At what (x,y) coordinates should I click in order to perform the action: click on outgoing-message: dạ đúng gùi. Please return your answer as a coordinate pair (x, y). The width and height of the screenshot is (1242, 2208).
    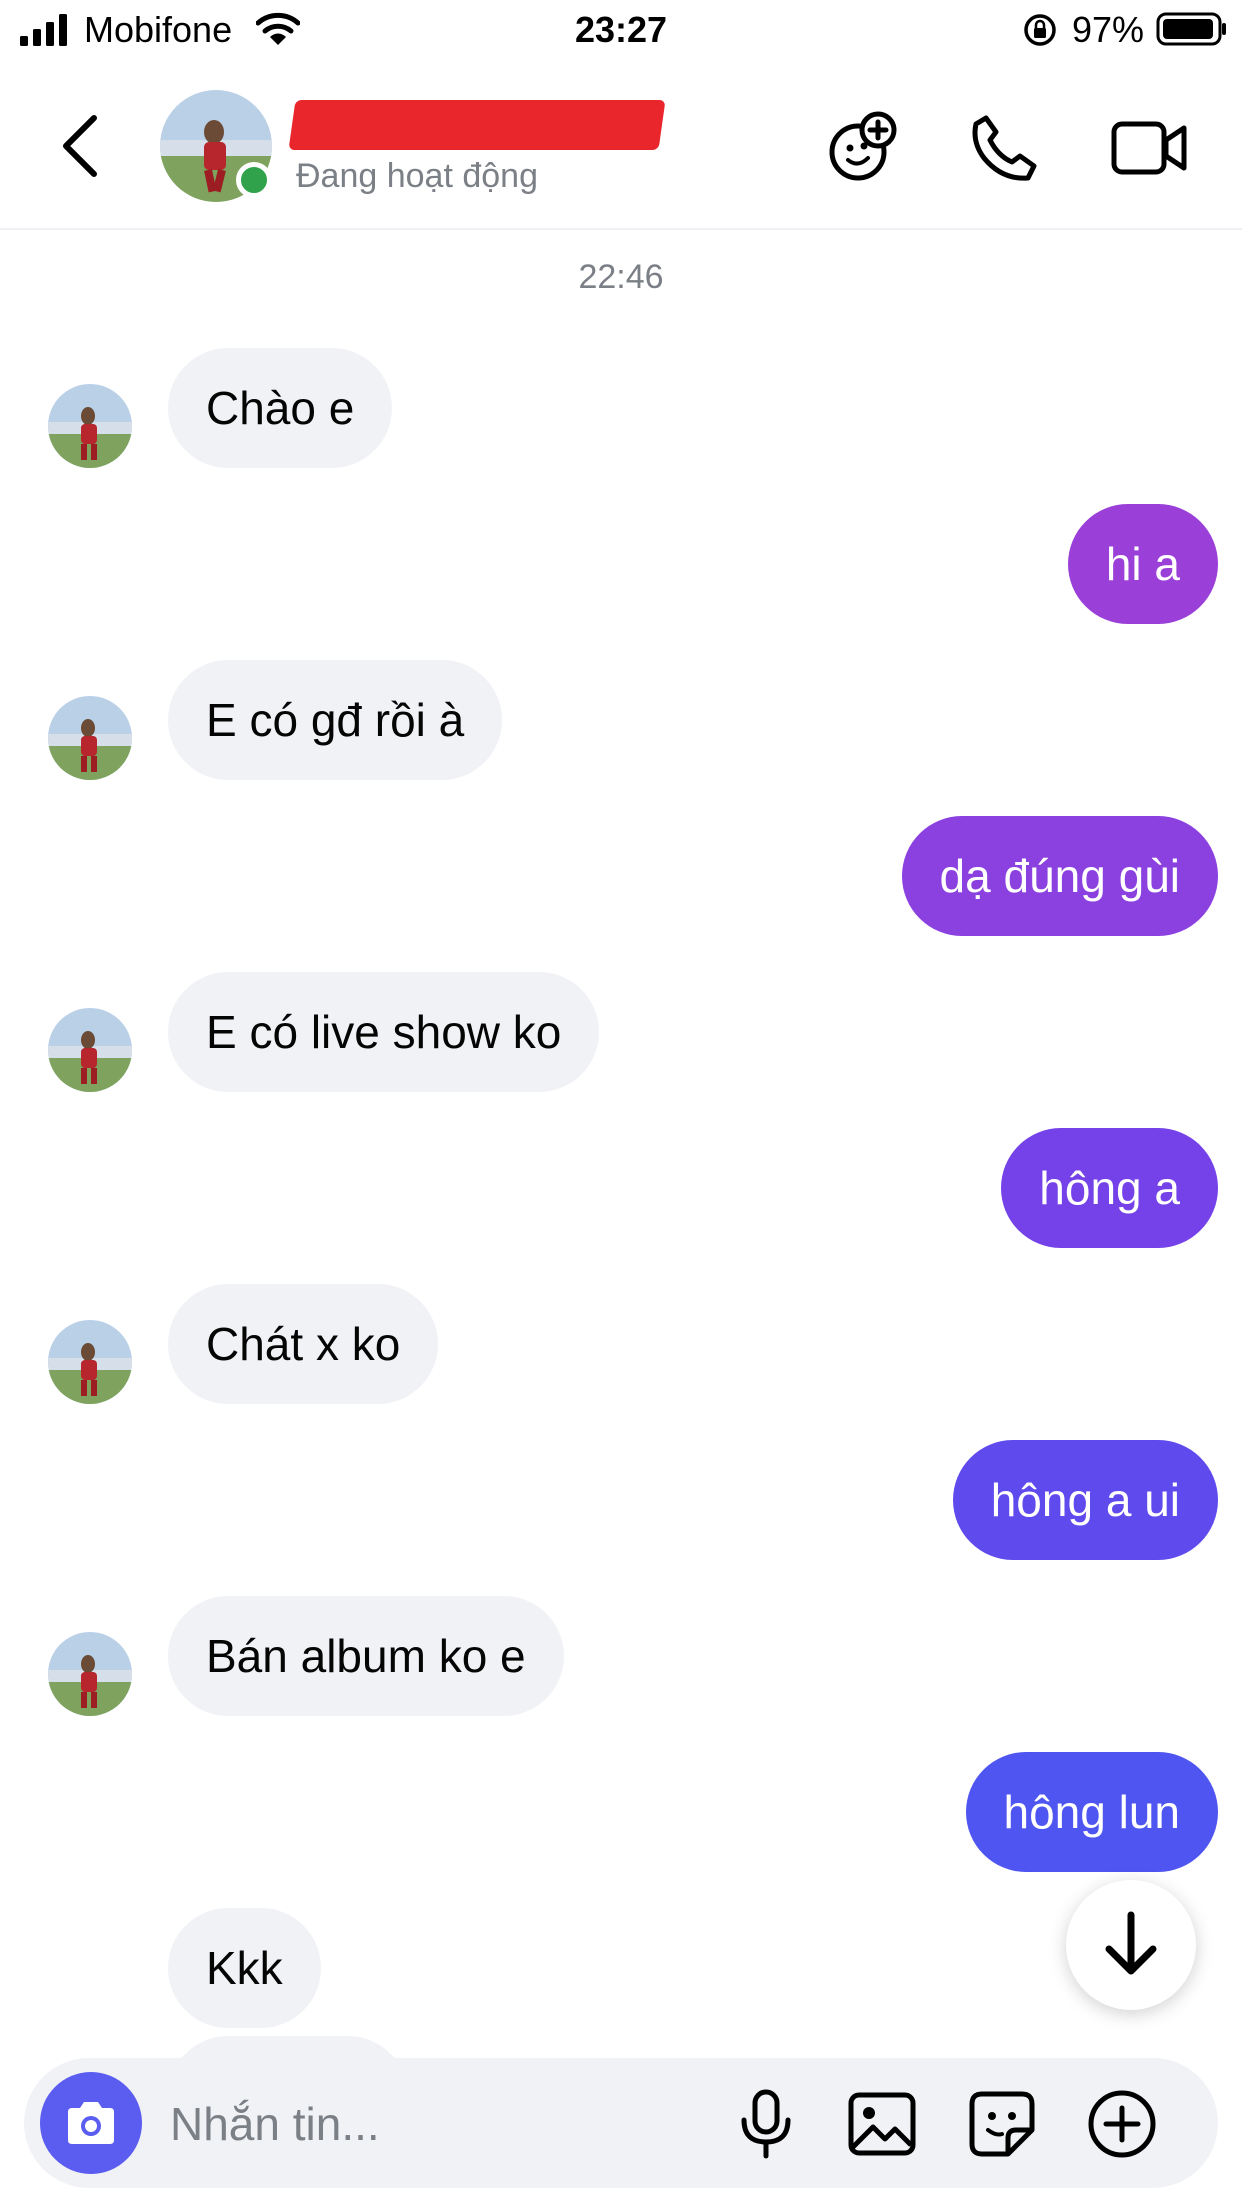
    Looking at the image, I should click on (1059, 876).